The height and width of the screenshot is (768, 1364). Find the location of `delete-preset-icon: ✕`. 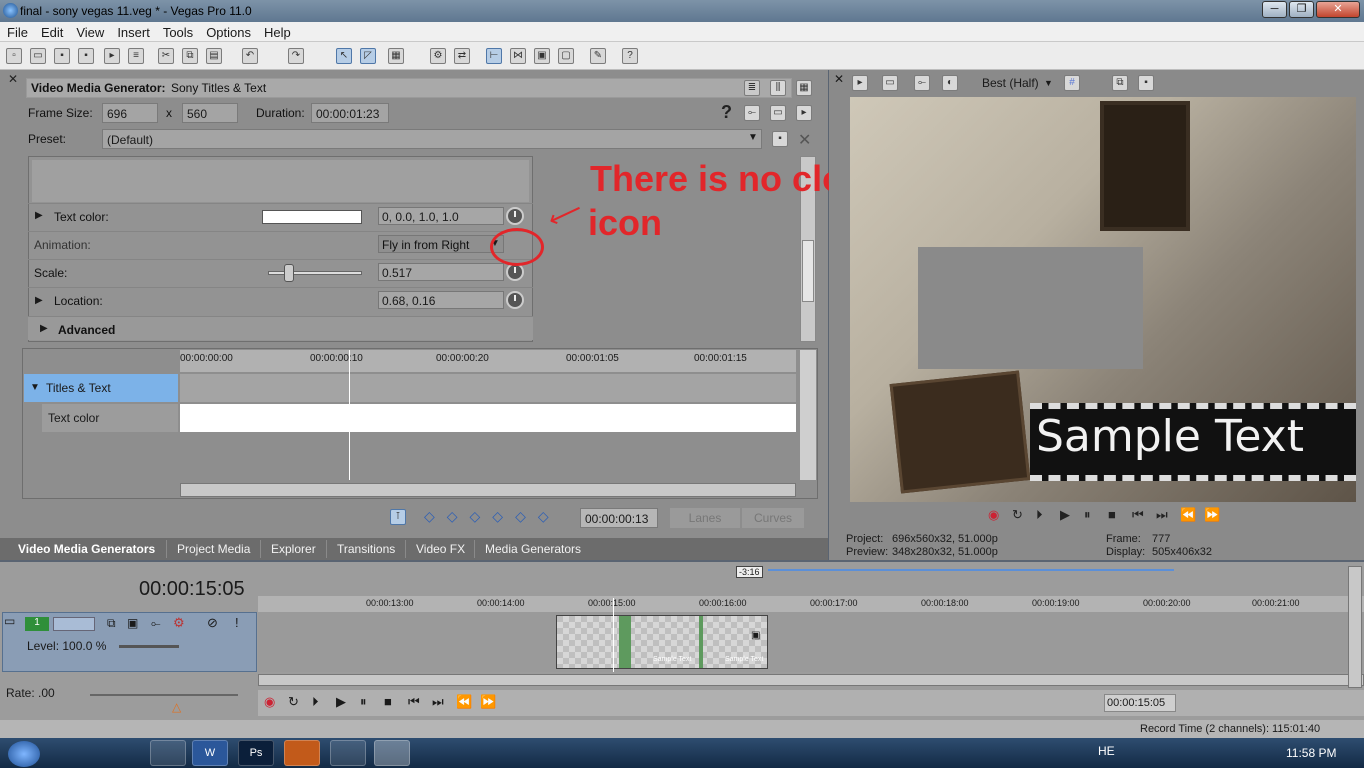

delete-preset-icon: ✕ is located at coordinates (804, 140).